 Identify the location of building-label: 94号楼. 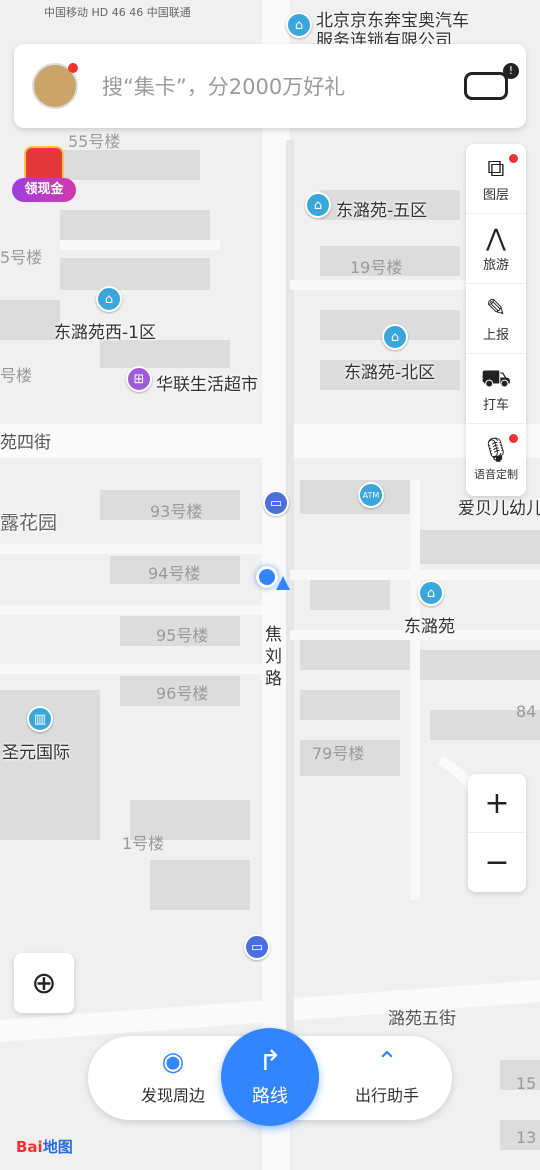
(174, 573).